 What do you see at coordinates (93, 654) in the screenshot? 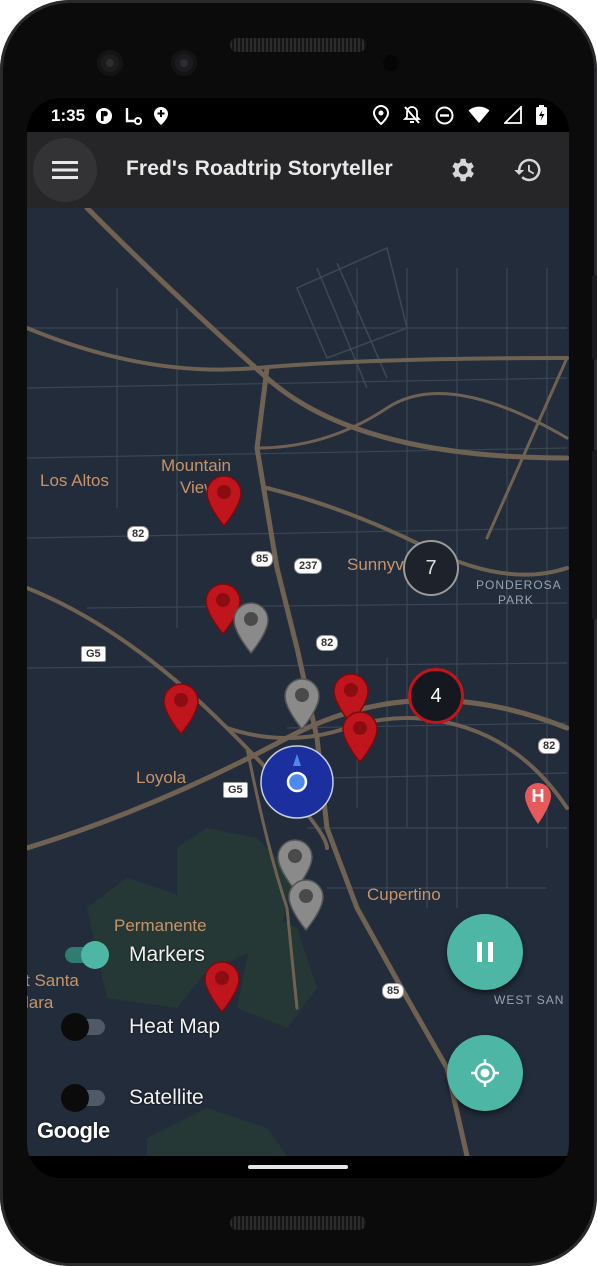
I see `route-shield-g5: G5` at bounding box center [93, 654].